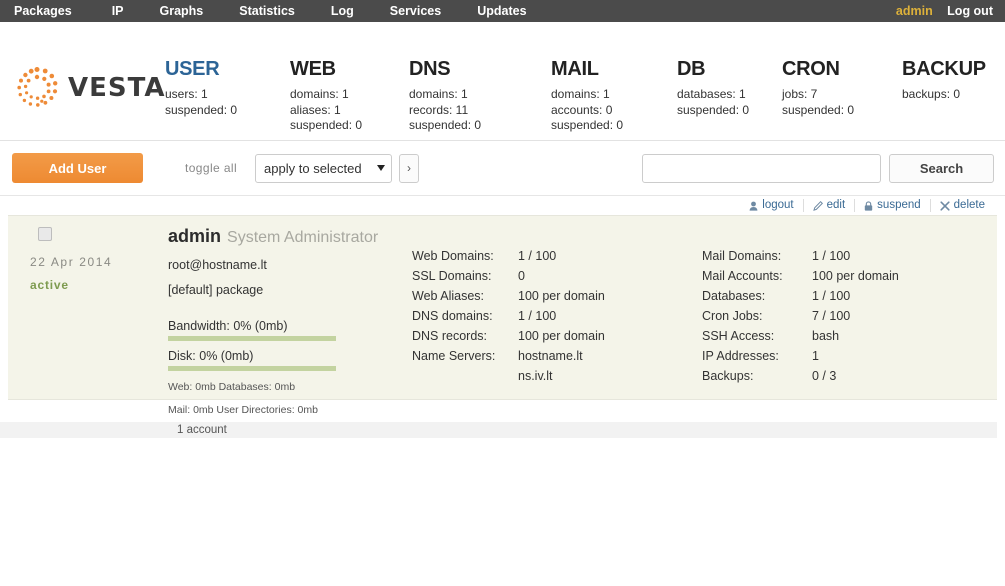  I want to click on user-stat-row: Web Domains: 1 / 100, so click(557, 256).